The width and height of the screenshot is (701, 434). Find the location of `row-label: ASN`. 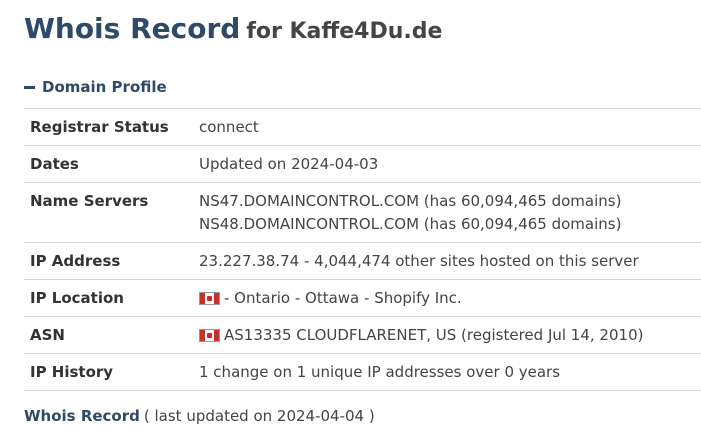

row-label: ASN is located at coordinates (108, 335).